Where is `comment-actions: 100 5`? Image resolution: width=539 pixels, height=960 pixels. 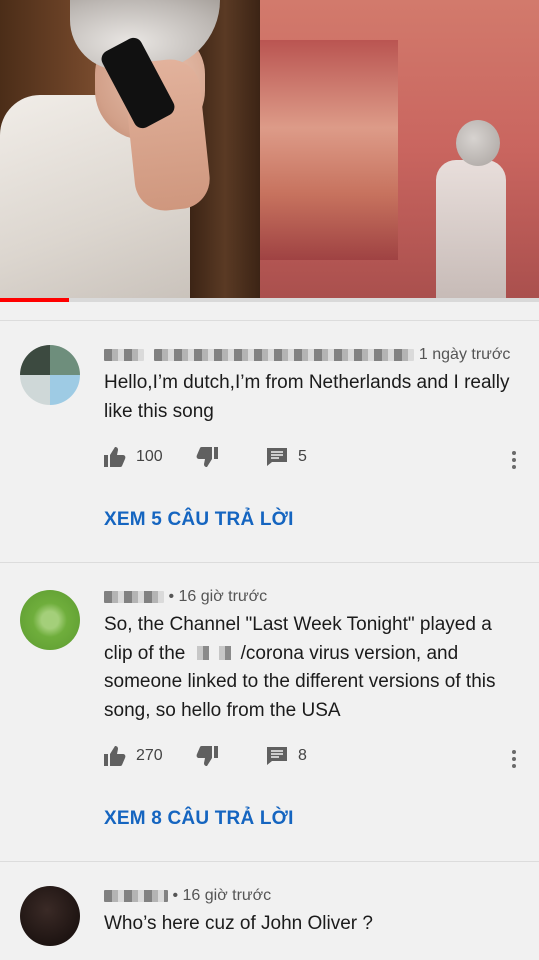
comment-actions: 100 5 is located at coordinates (314, 460).